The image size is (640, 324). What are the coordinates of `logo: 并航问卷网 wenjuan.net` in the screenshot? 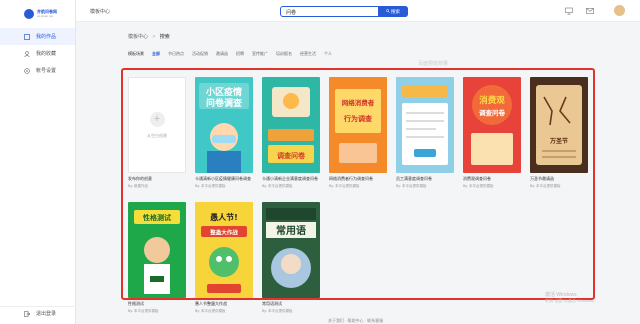 It's located at (49, 14).